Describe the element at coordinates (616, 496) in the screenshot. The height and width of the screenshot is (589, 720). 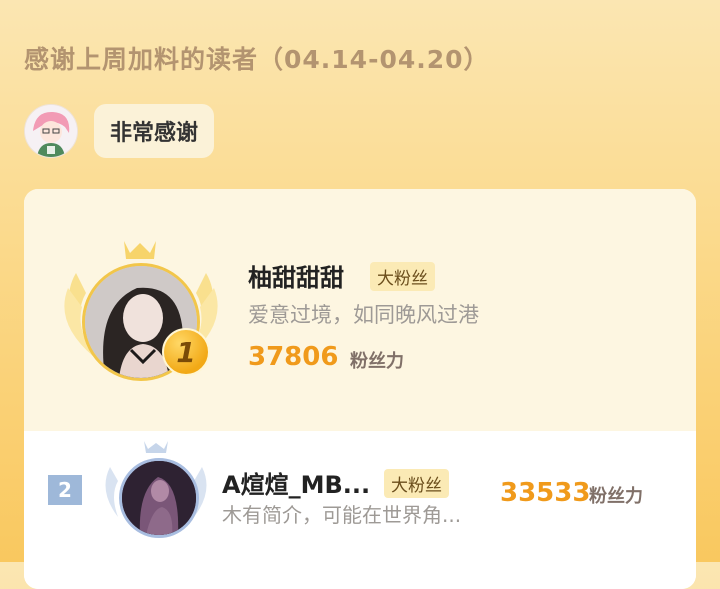
I see `rank-2-fan-power-unit: 粉丝力` at that location.